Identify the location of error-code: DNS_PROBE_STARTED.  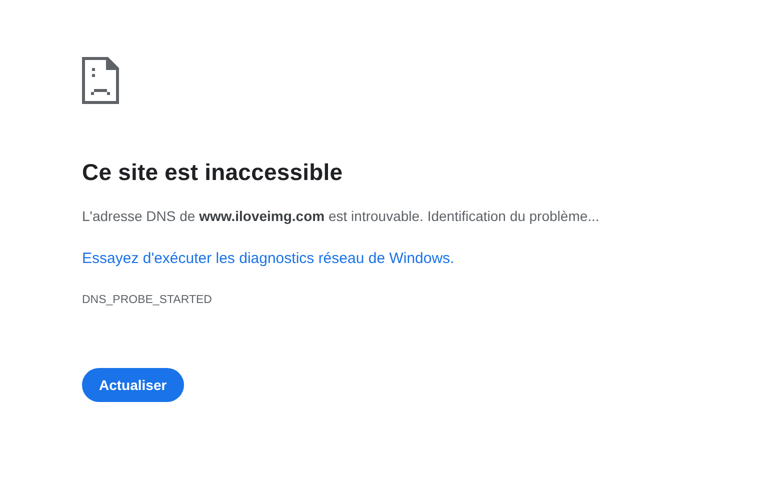
(147, 300).